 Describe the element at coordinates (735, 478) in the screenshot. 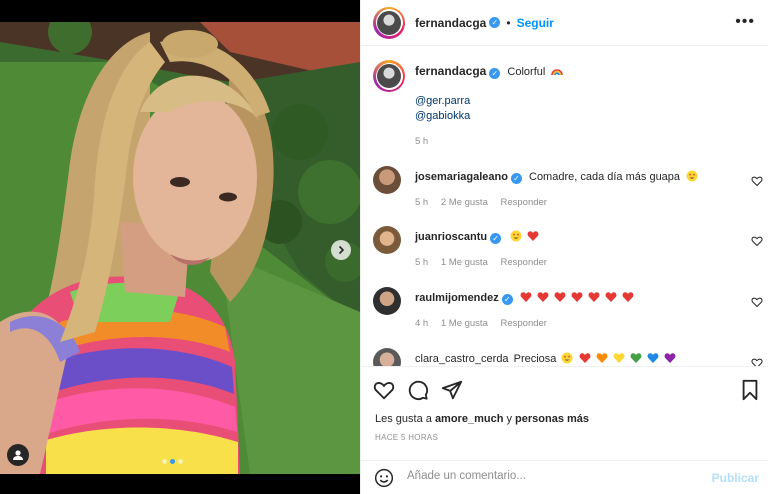

I see `publish-button: Publicar` at that location.